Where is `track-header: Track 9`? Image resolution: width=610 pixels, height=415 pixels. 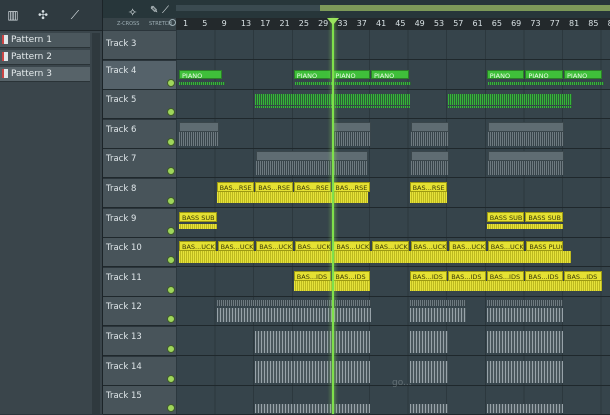 track-header: Track 9 is located at coordinates (139, 222).